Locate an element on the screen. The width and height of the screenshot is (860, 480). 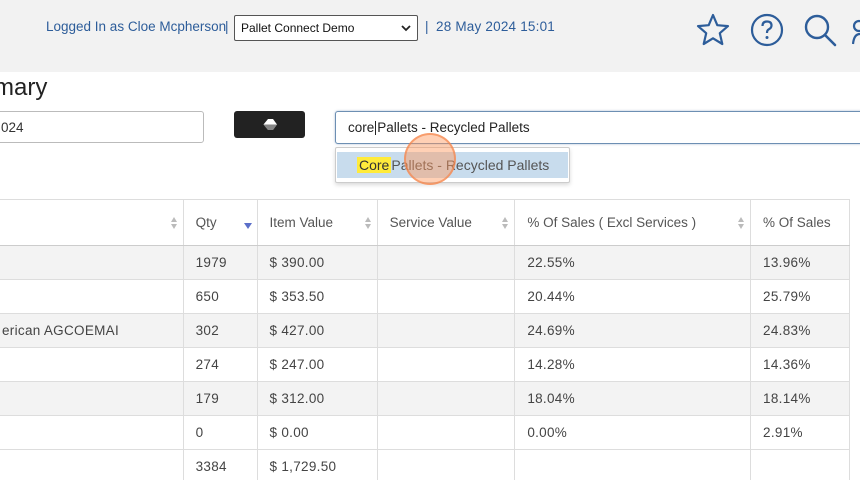
cell-pct-sales-excl: 24.69% is located at coordinates (633, 330).